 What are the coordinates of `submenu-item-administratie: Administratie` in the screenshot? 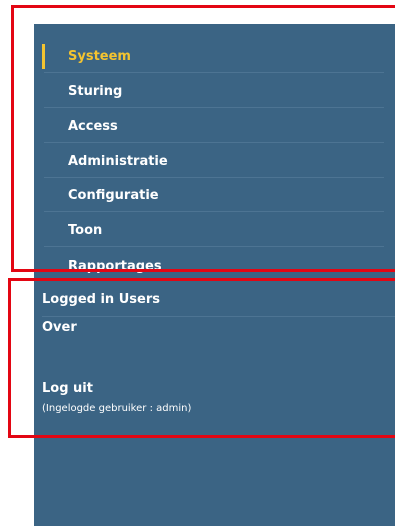 It's located at (214, 161).